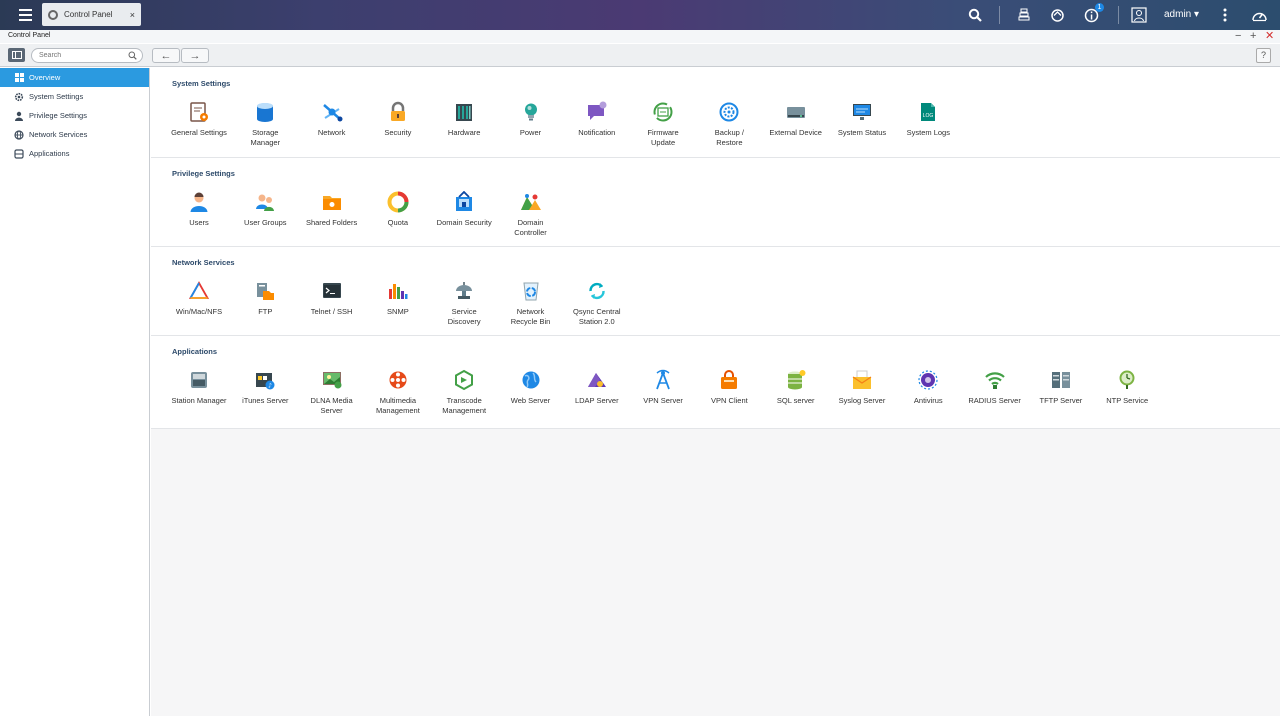 The height and width of the screenshot is (716, 1280). Describe the element at coordinates (663, 112) in the screenshot. I see `firmware-icon` at that location.